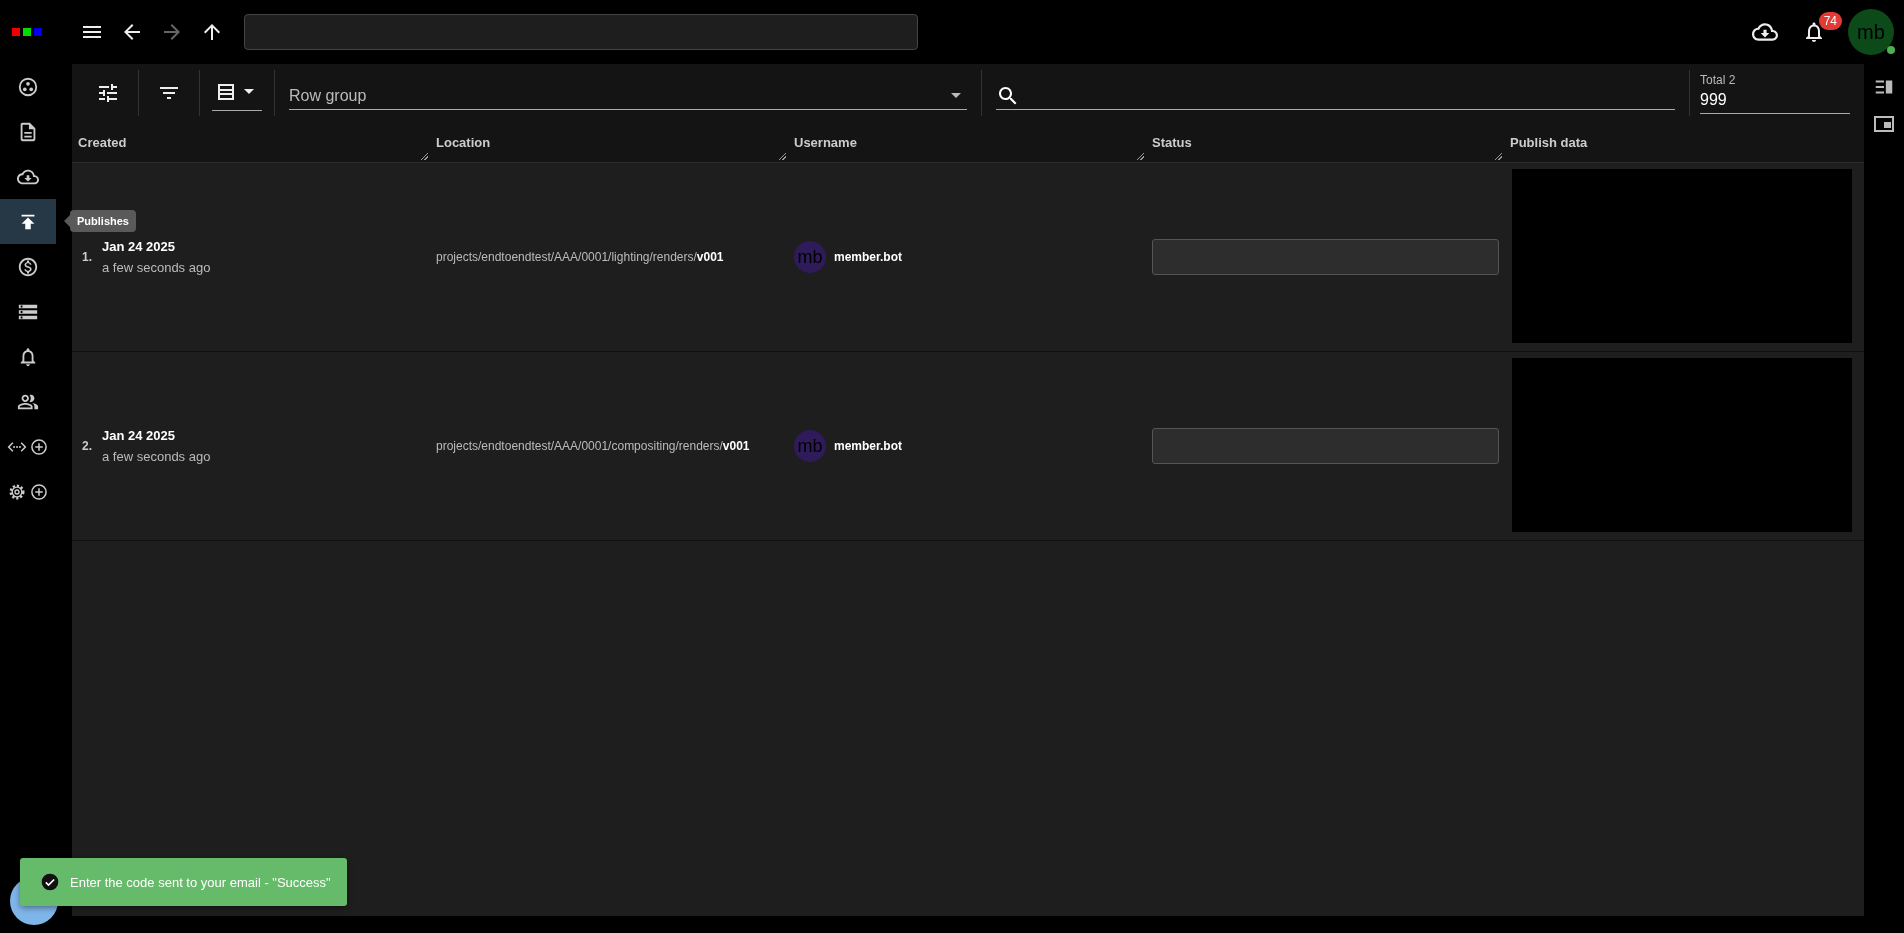 This screenshot has height=933, width=1904. What do you see at coordinates (581, 32) in the screenshot?
I see `address-field` at bounding box center [581, 32].